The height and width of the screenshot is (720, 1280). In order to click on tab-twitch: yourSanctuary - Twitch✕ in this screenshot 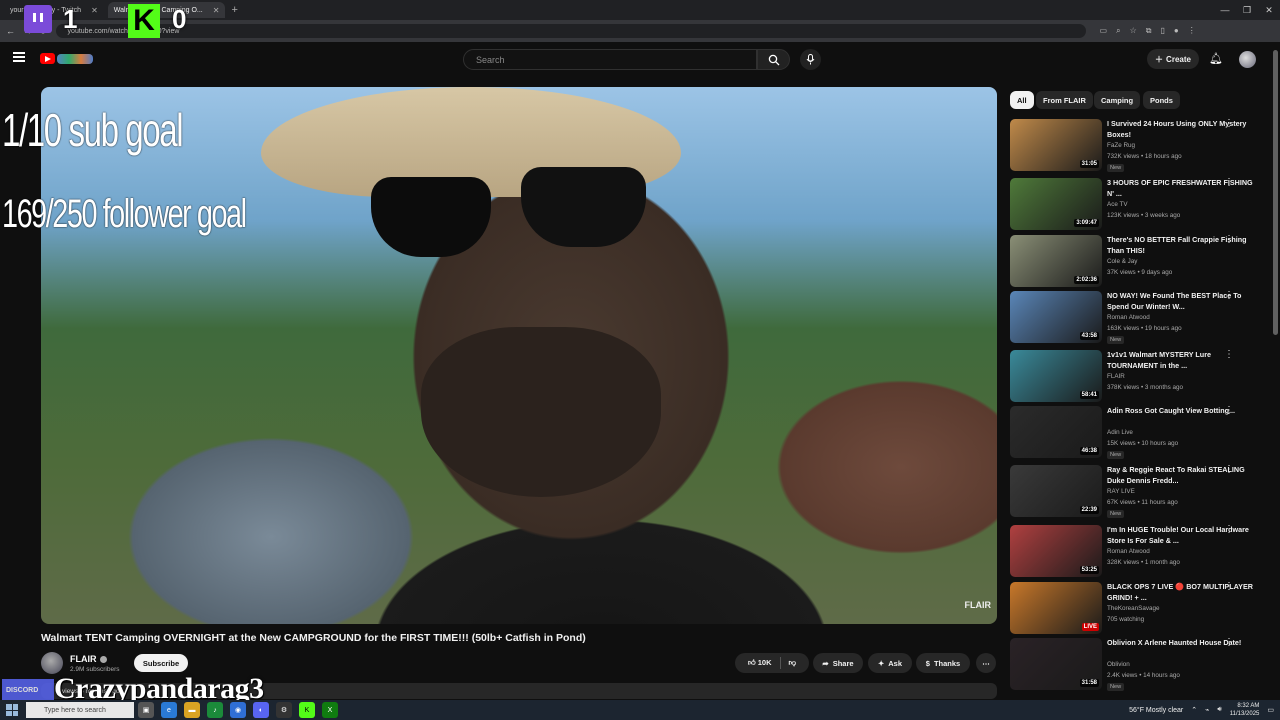, I will do `click(54, 10)`.